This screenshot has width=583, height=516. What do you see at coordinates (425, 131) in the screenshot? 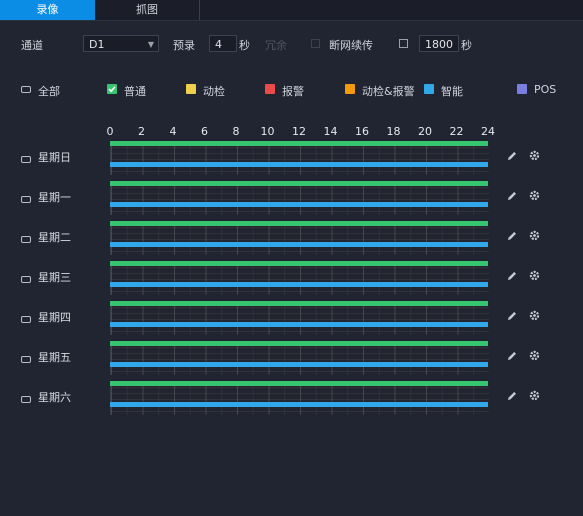
I see `hour-tick-label: 20` at bounding box center [425, 131].